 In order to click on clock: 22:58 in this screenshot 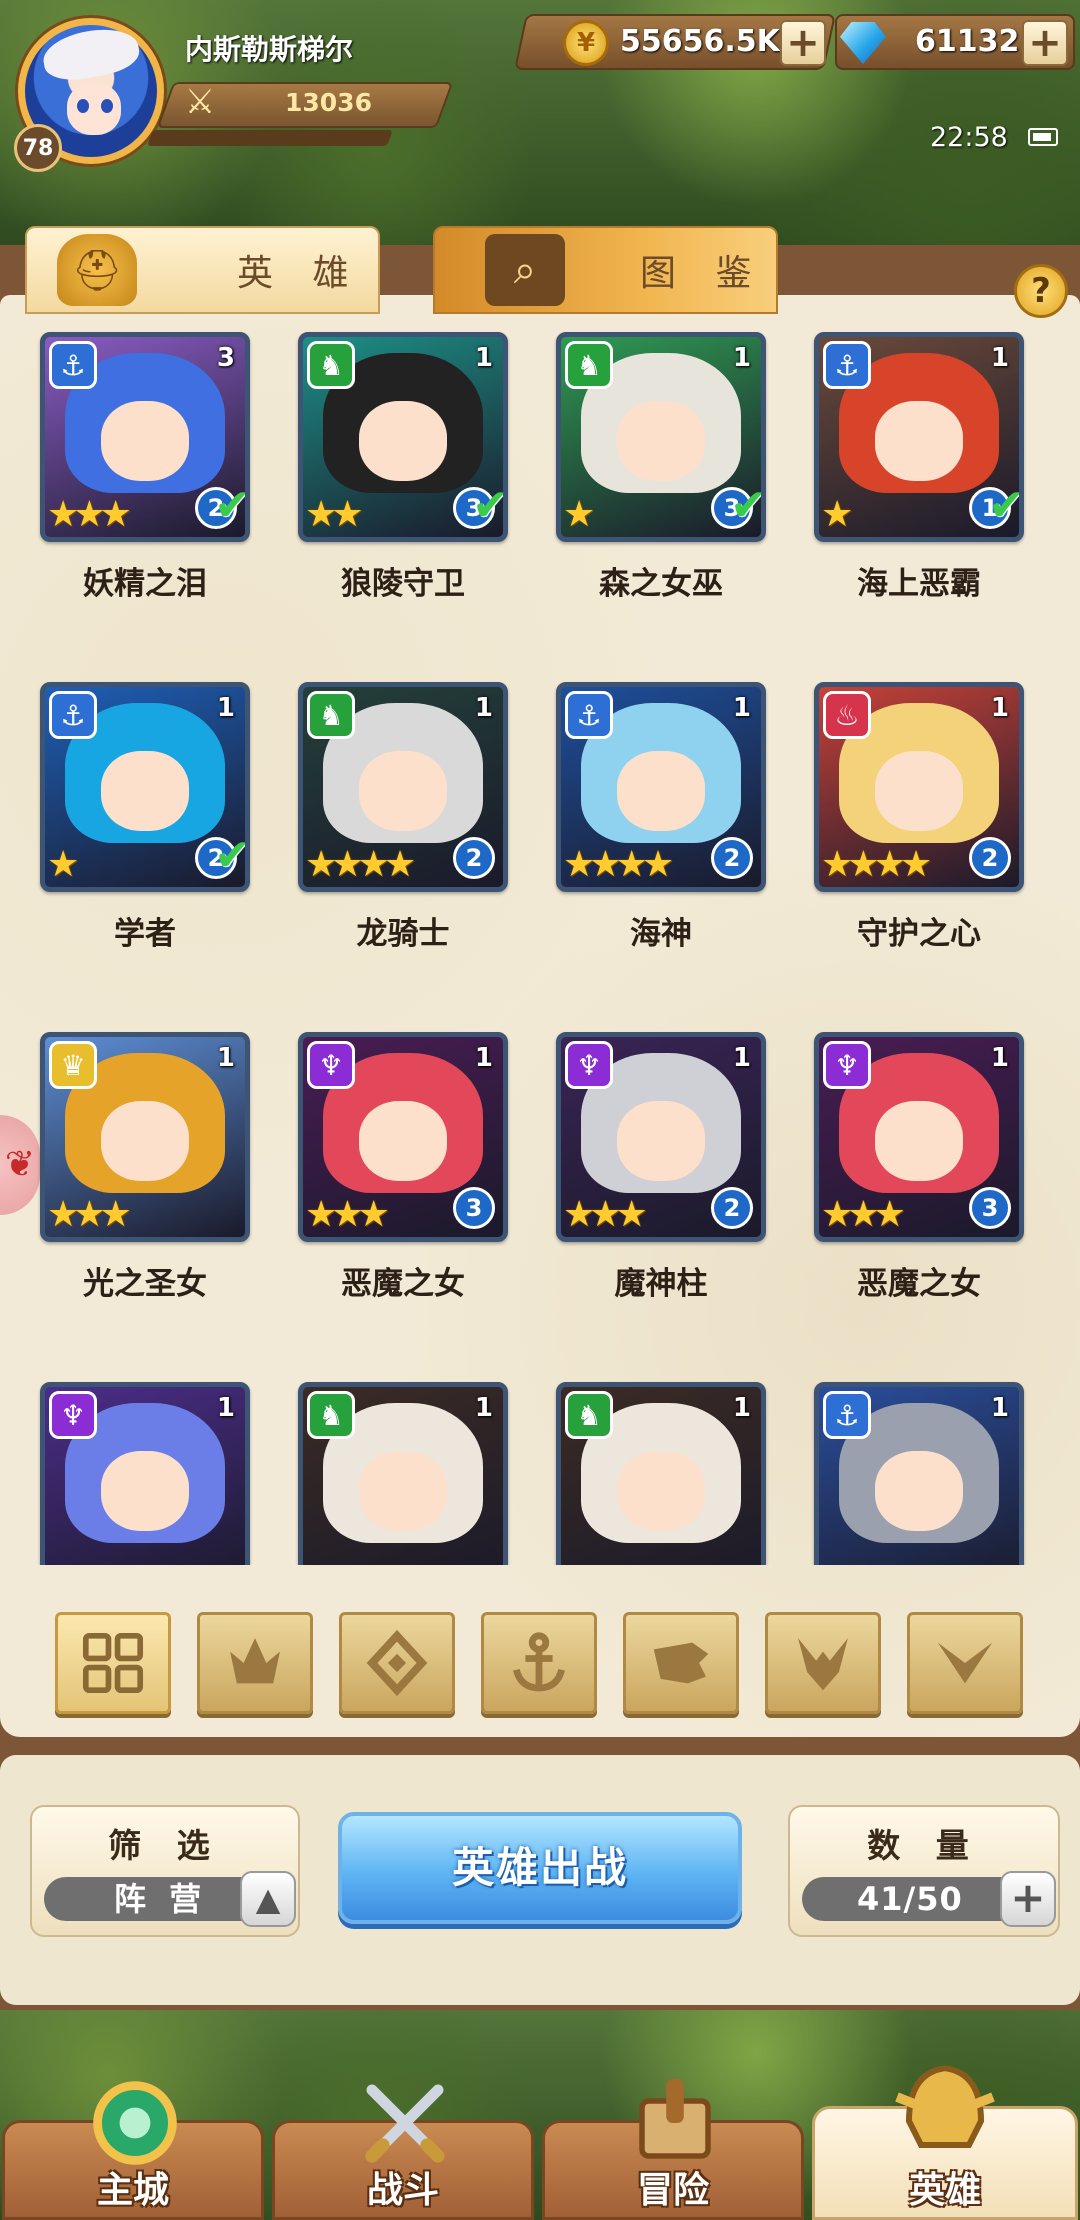, I will do `click(969, 137)`.